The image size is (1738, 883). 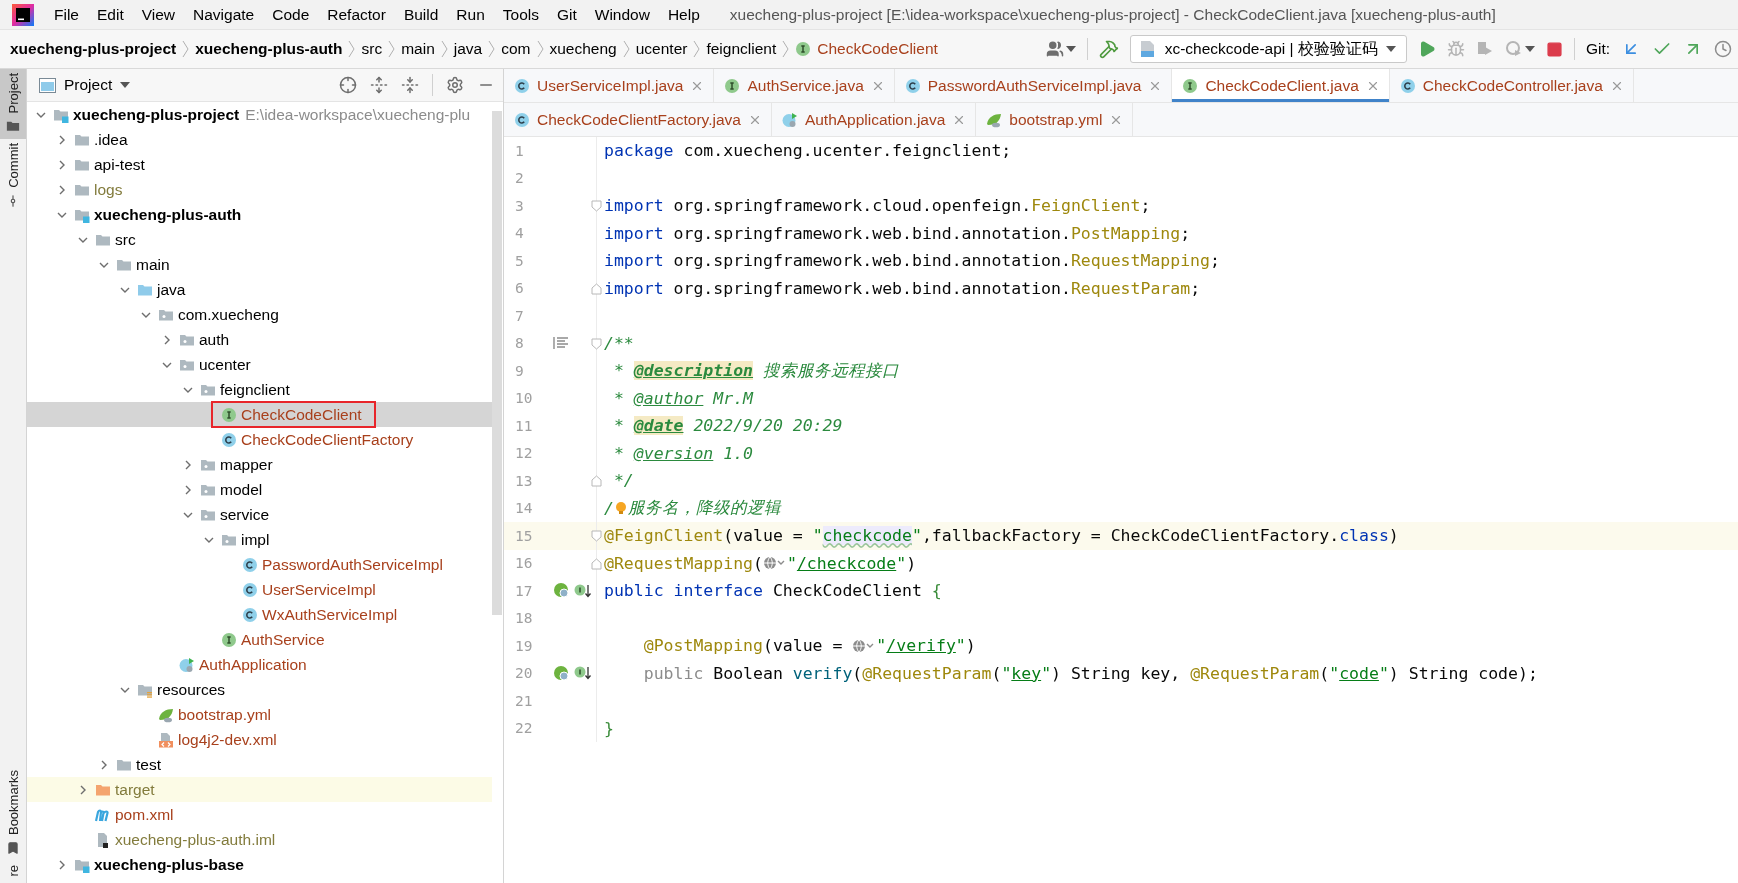 I want to click on history-icon, so click(x=1723, y=49).